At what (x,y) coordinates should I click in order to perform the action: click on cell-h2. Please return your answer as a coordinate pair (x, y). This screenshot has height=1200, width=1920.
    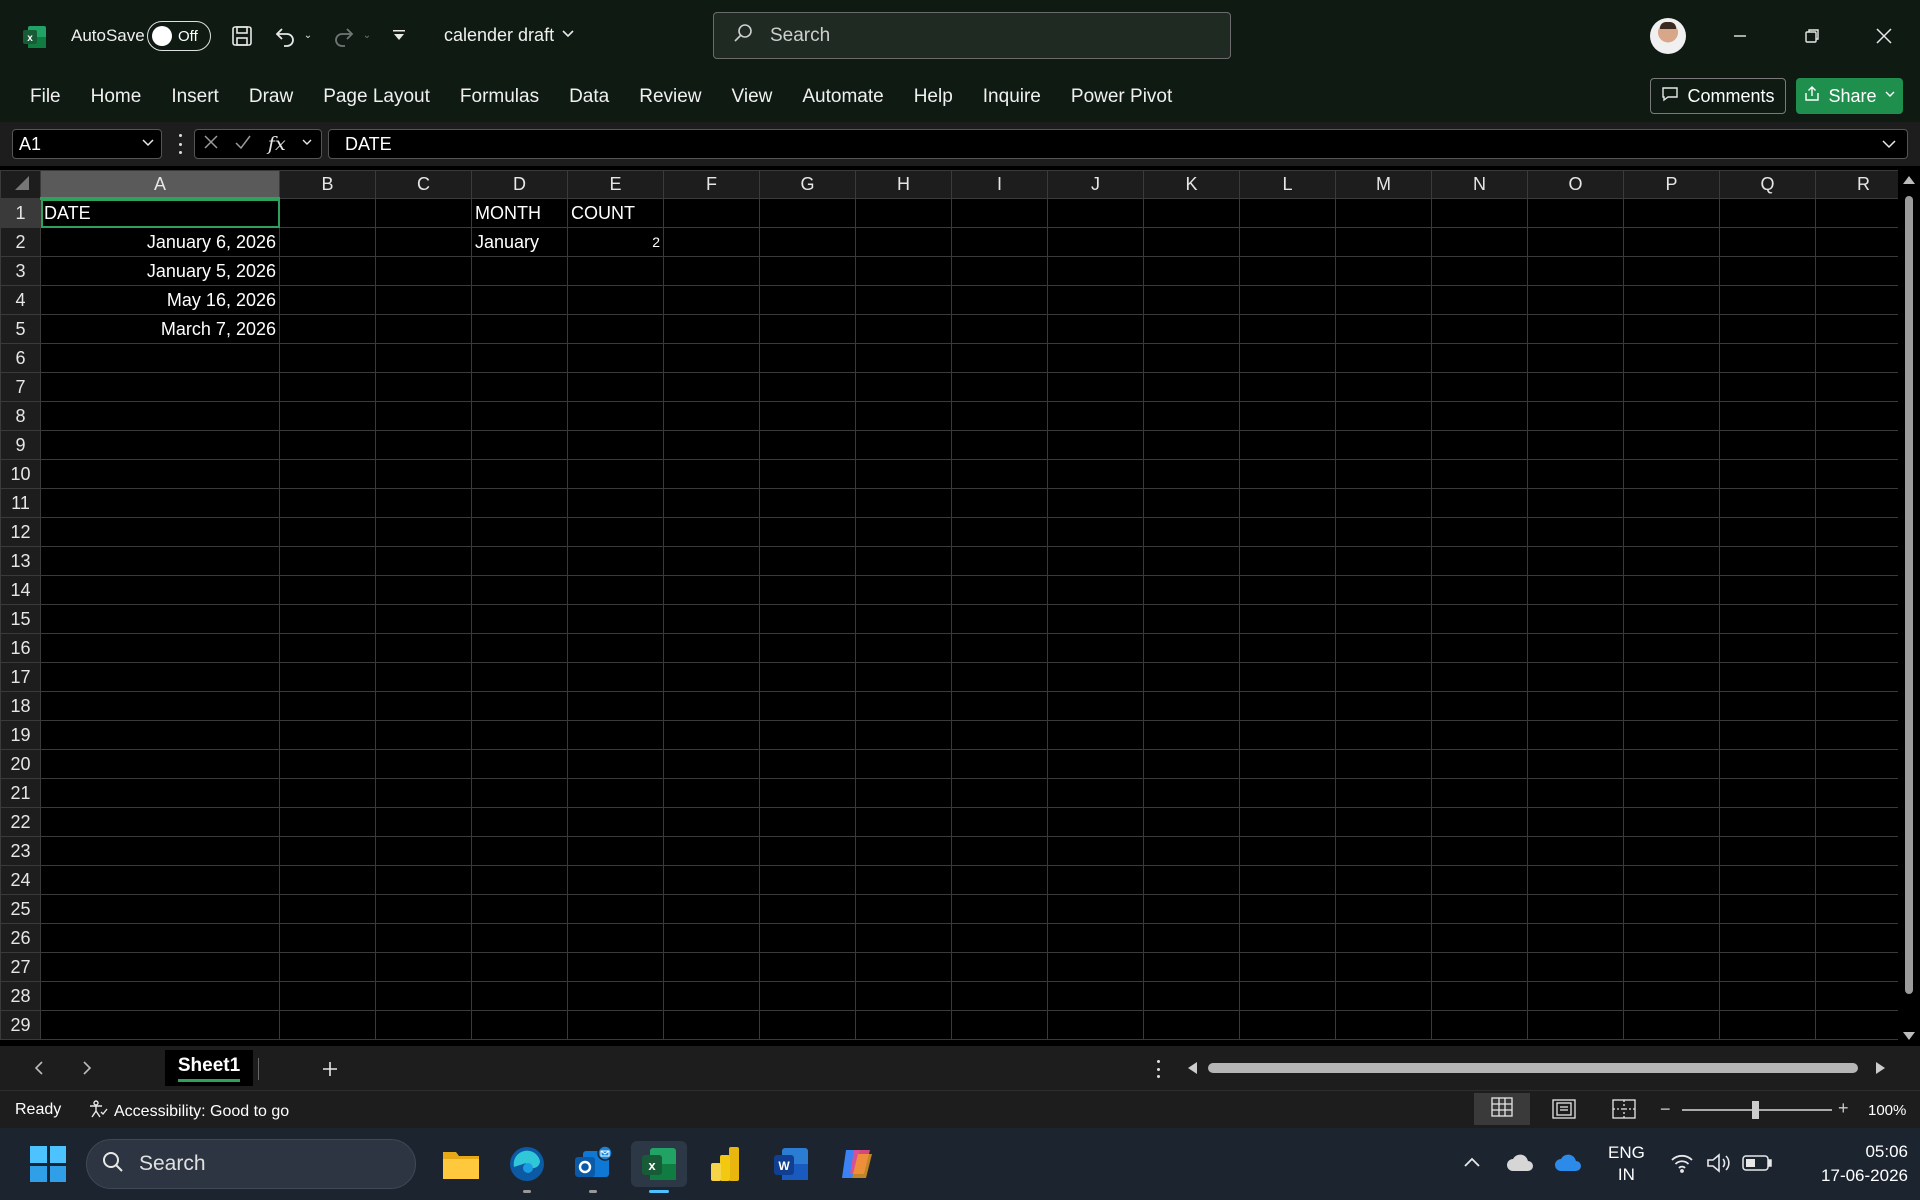
    Looking at the image, I should click on (903, 242).